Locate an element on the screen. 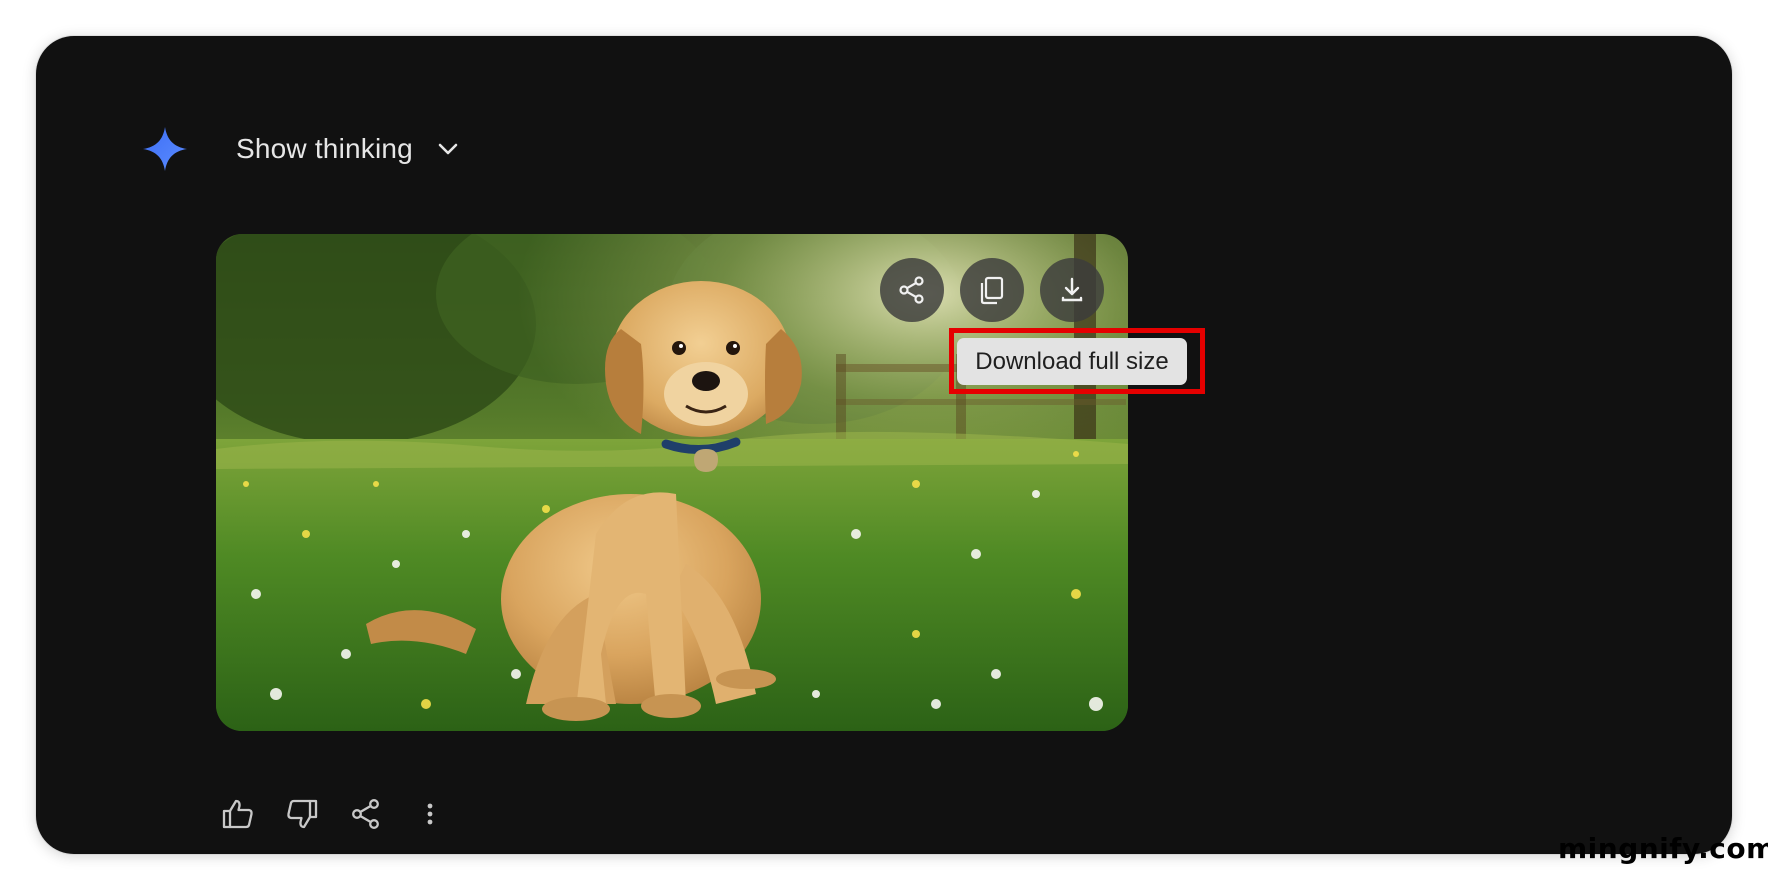 This screenshot has width=1768, height=890. thumbs-up-button is located at coordinates (238, 814).